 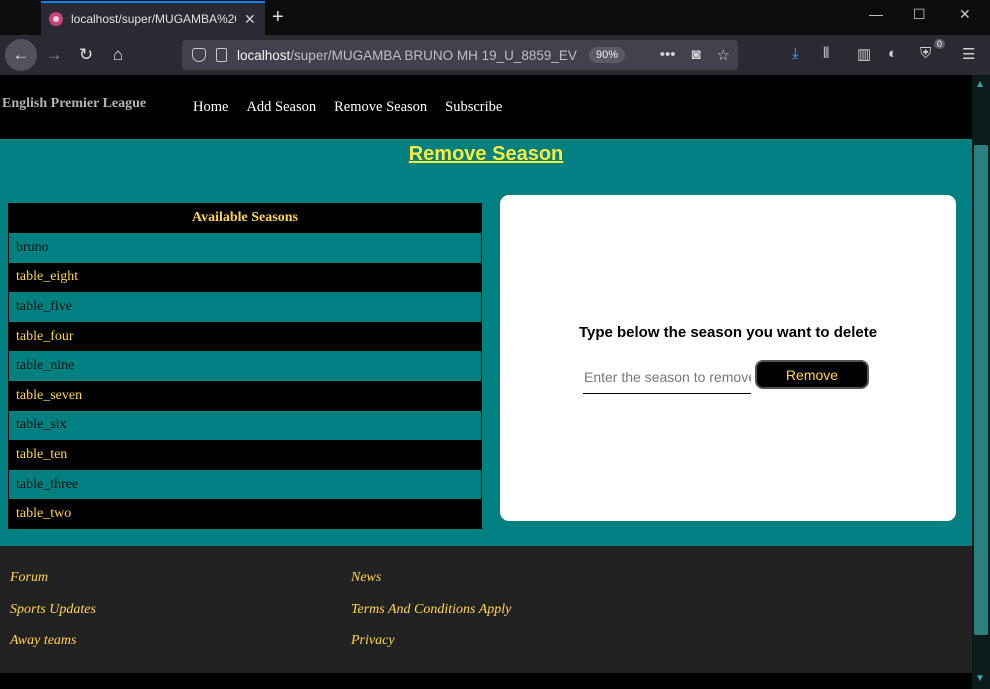 What do you see at coordinates (373, 641) in the screenshot?
I see `footer-link-privacy: Privacy` at bounding box center [373, 641].